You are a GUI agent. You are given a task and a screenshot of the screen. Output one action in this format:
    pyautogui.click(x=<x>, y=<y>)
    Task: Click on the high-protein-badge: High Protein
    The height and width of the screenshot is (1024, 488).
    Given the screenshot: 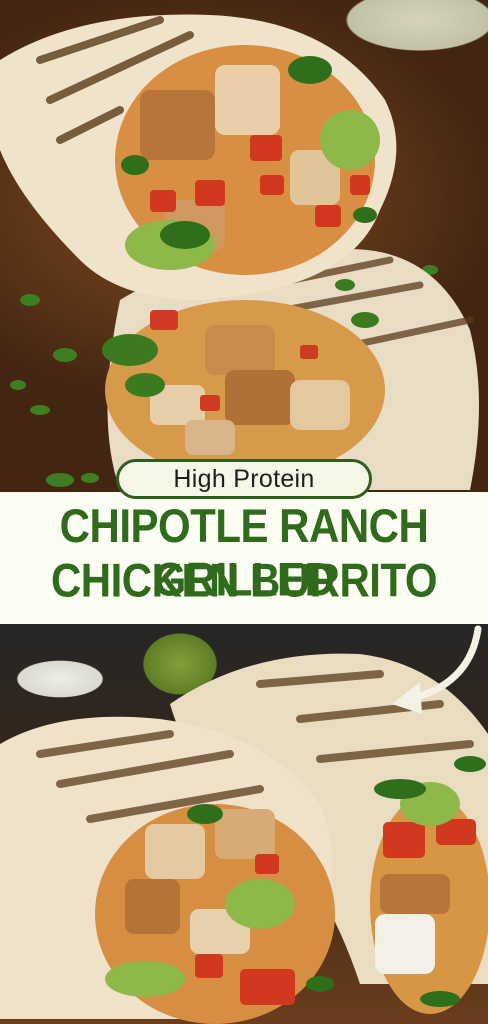 What is the action you would take?
    pyautogui.click(x=244, y=479)
    